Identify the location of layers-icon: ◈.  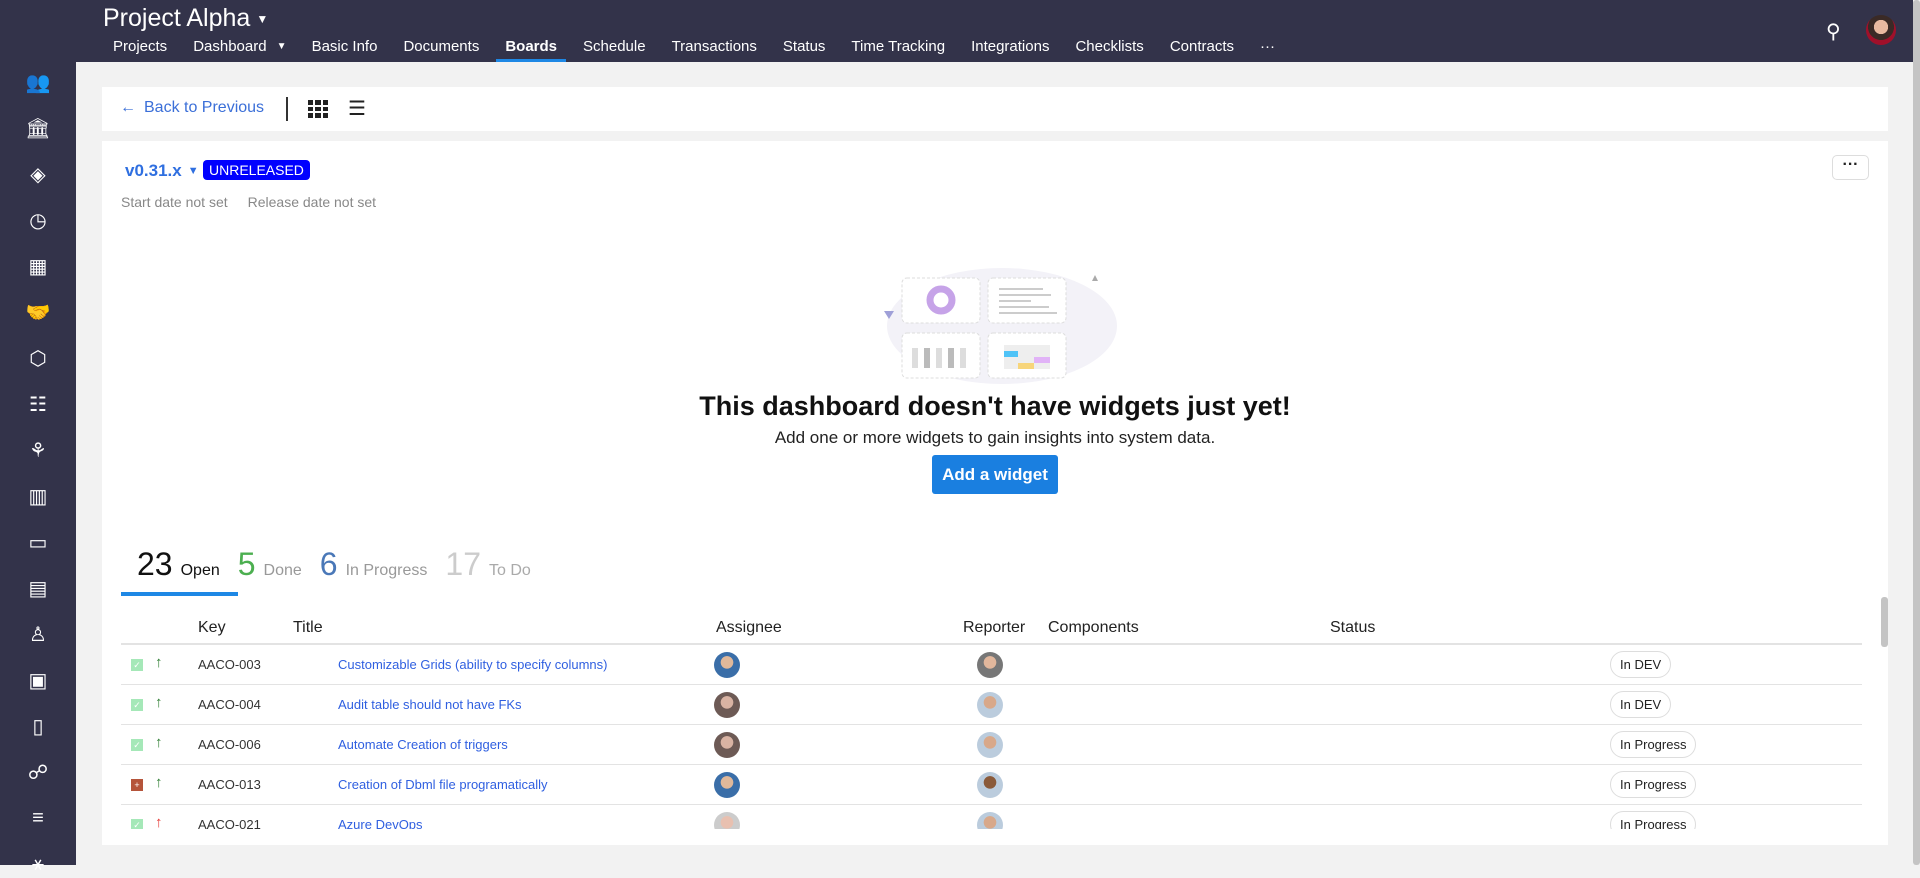
(38, 174).